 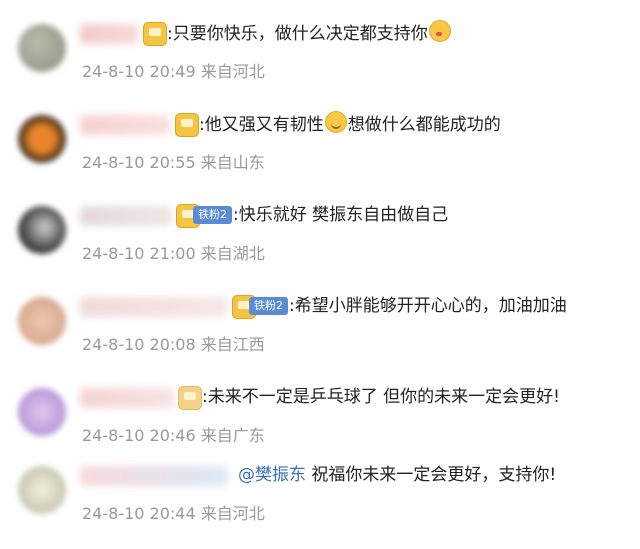 I want to click on comment-text: @樊振东 祝福你未来一定会更好，支持你!, so click(x=397, y=475).